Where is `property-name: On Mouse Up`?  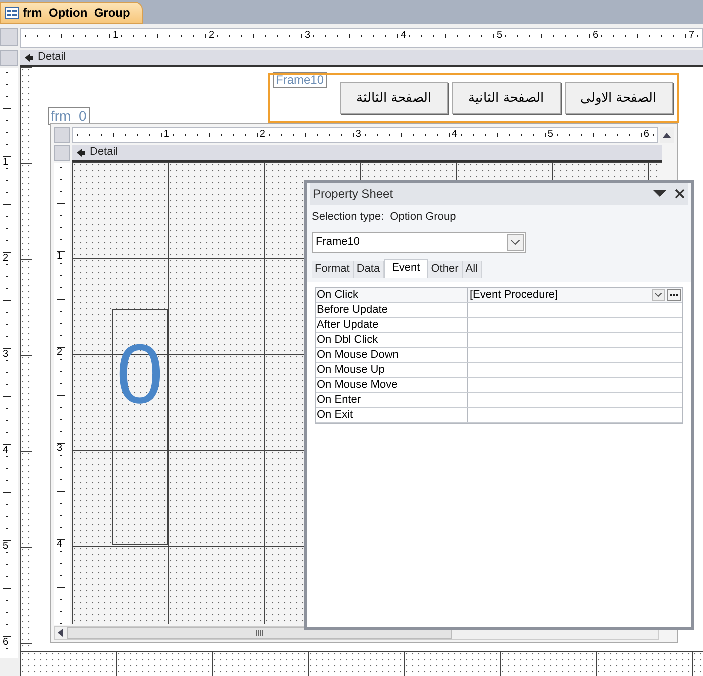
property-name: On Mouse Up is located at coordinates (392, 369).